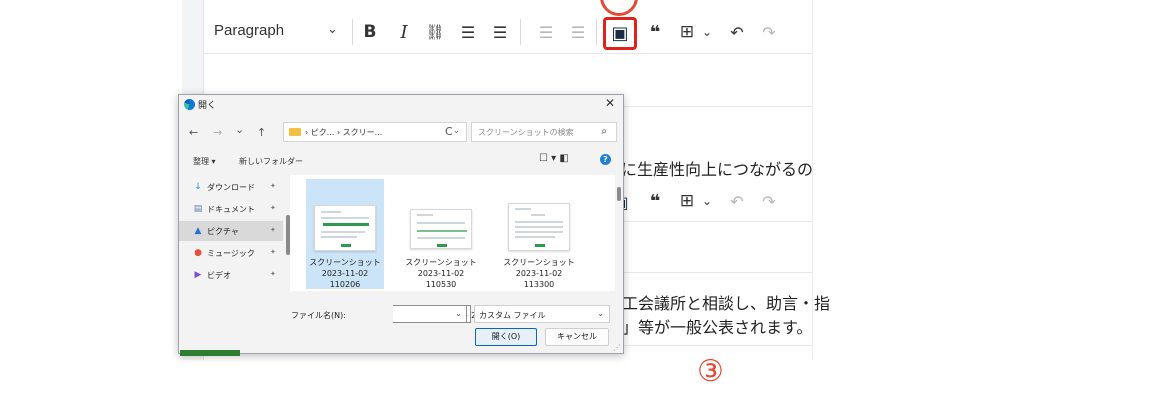 Image resolution: width=1163 pixels, height=396 pixels. Describe the element at coordinates (604, 131) in the screenshot. I see `search-icon: ⌕` at that location.